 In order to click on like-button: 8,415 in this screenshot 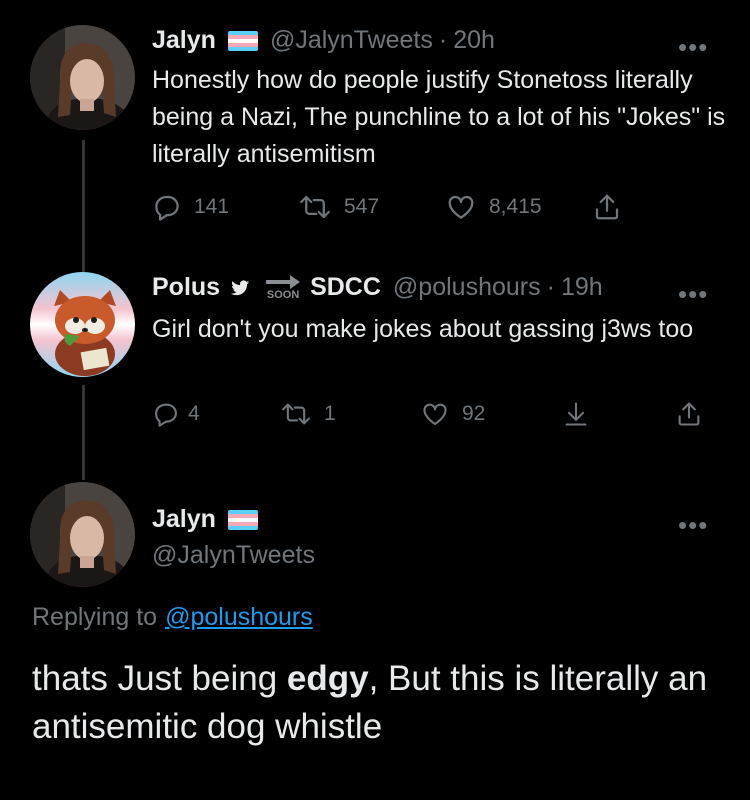, I will do `click(493, 207)`.